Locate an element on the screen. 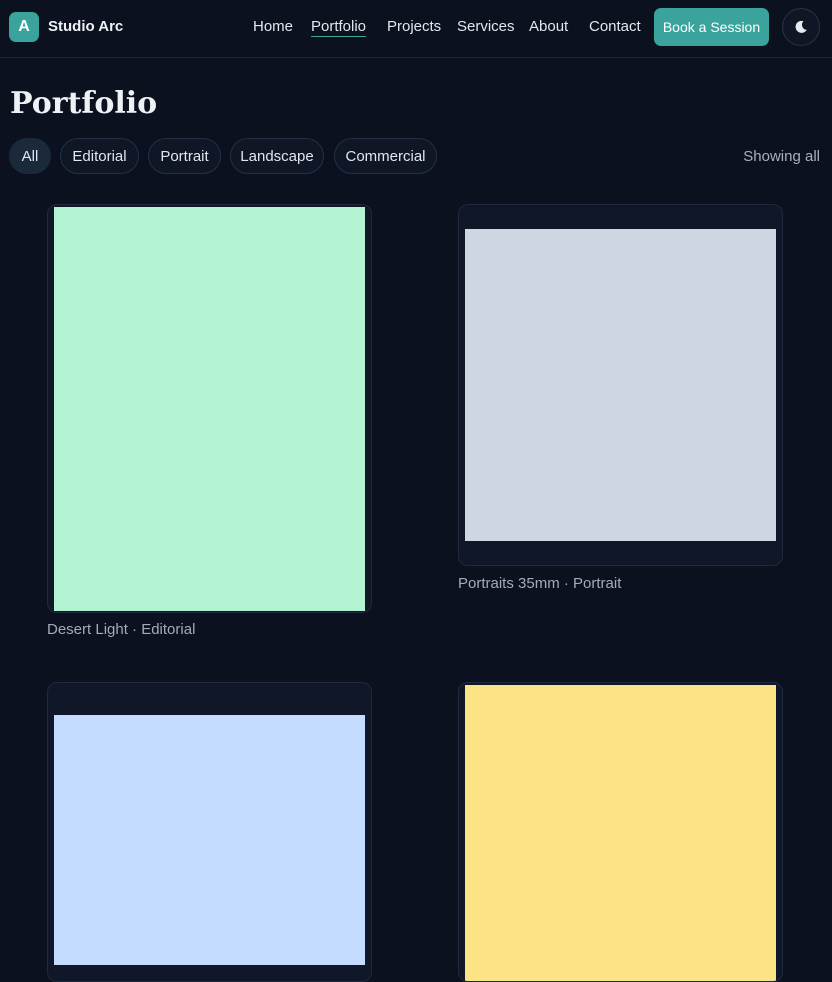 This screenshot has width=832, height=982. portfolio-caption: Portraits 35mm · Portrait is located at coordinates (540, 583).